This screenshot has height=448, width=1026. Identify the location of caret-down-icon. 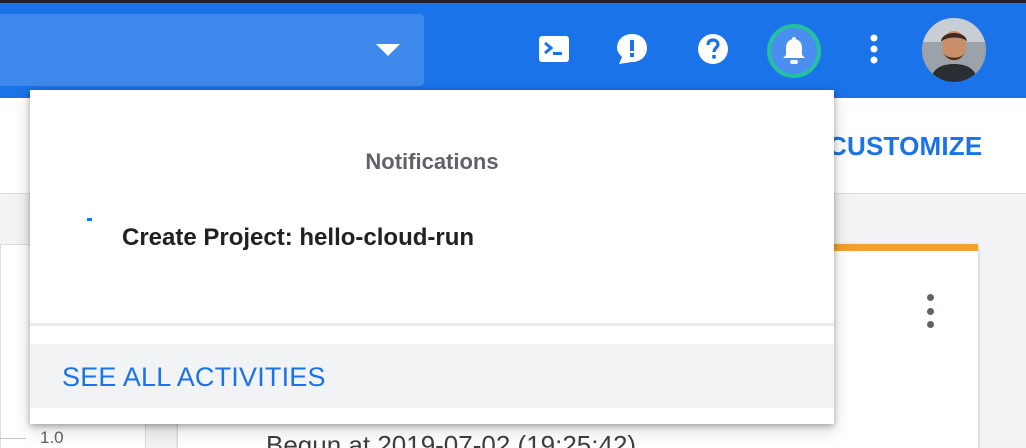
(388, 50).